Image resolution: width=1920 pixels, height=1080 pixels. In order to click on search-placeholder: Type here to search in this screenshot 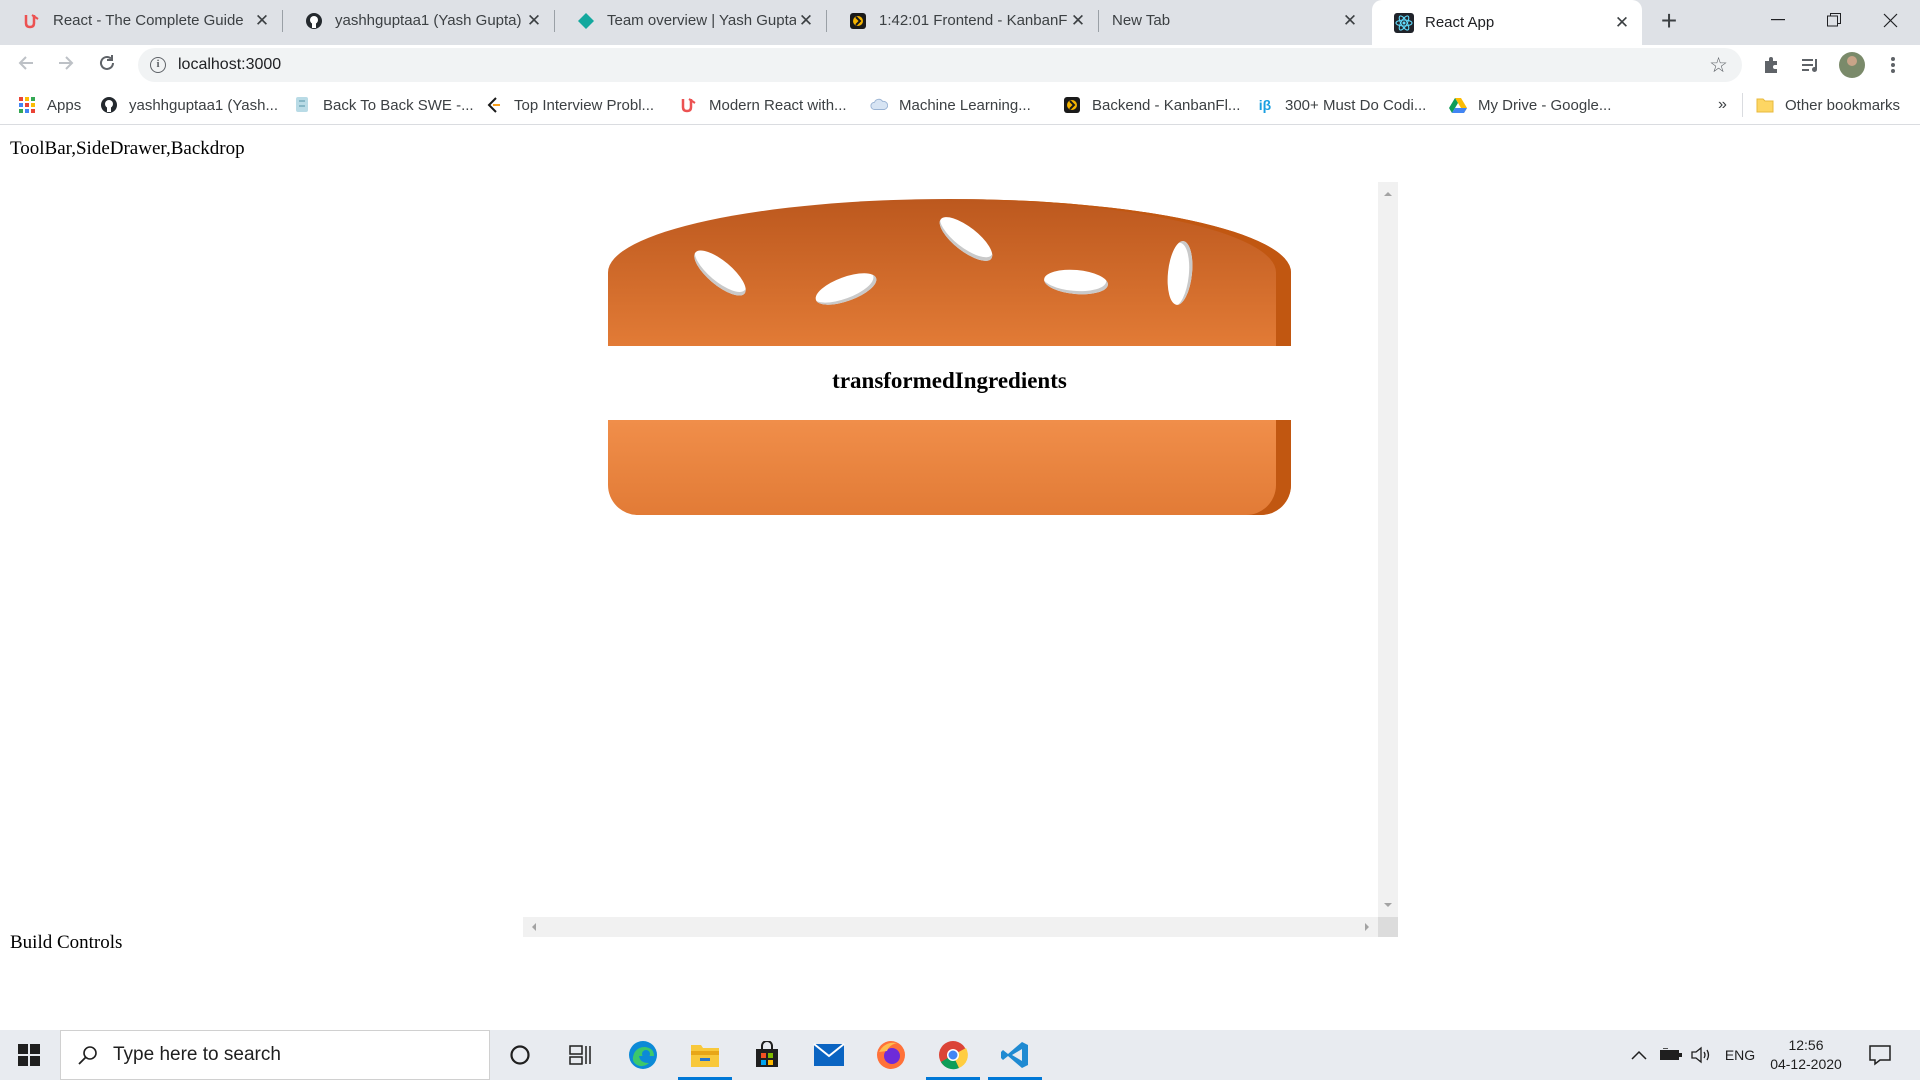, I will do `click(197, 1054)`.